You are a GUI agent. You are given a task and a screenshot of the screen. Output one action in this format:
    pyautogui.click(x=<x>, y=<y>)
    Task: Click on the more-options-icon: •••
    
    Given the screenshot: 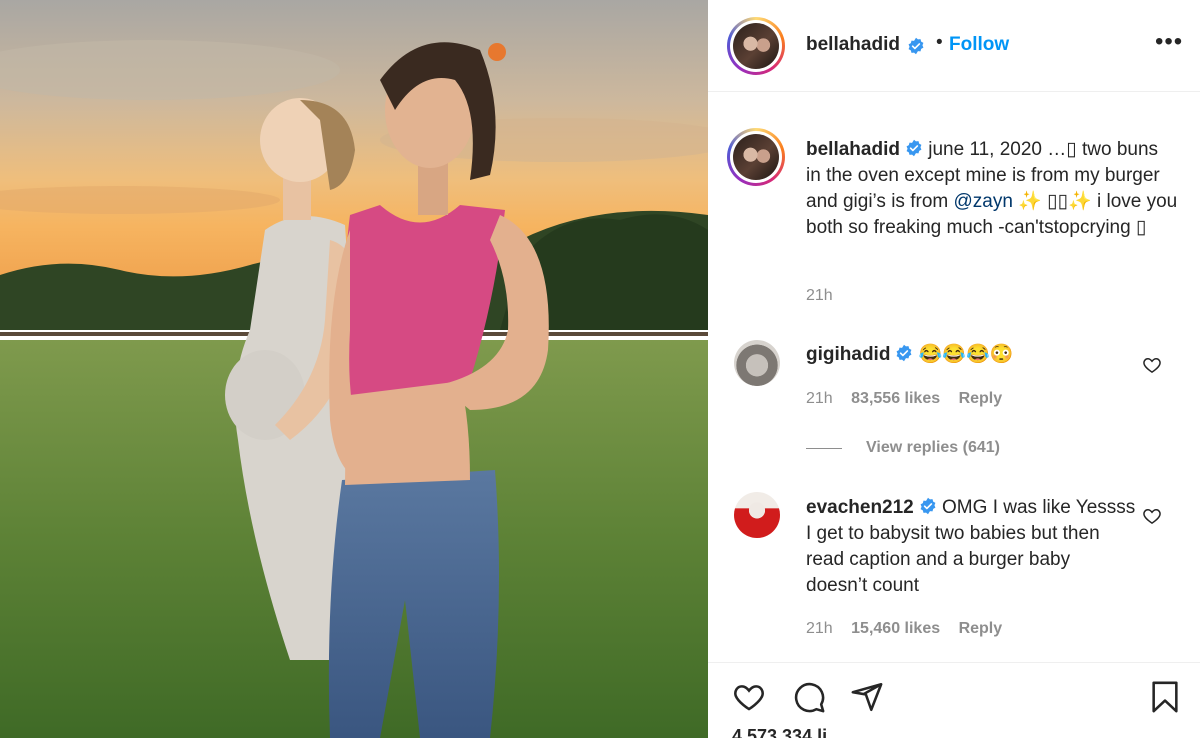 What is the action you would take?
    pyautogui.click(x=1169, y=42)
    